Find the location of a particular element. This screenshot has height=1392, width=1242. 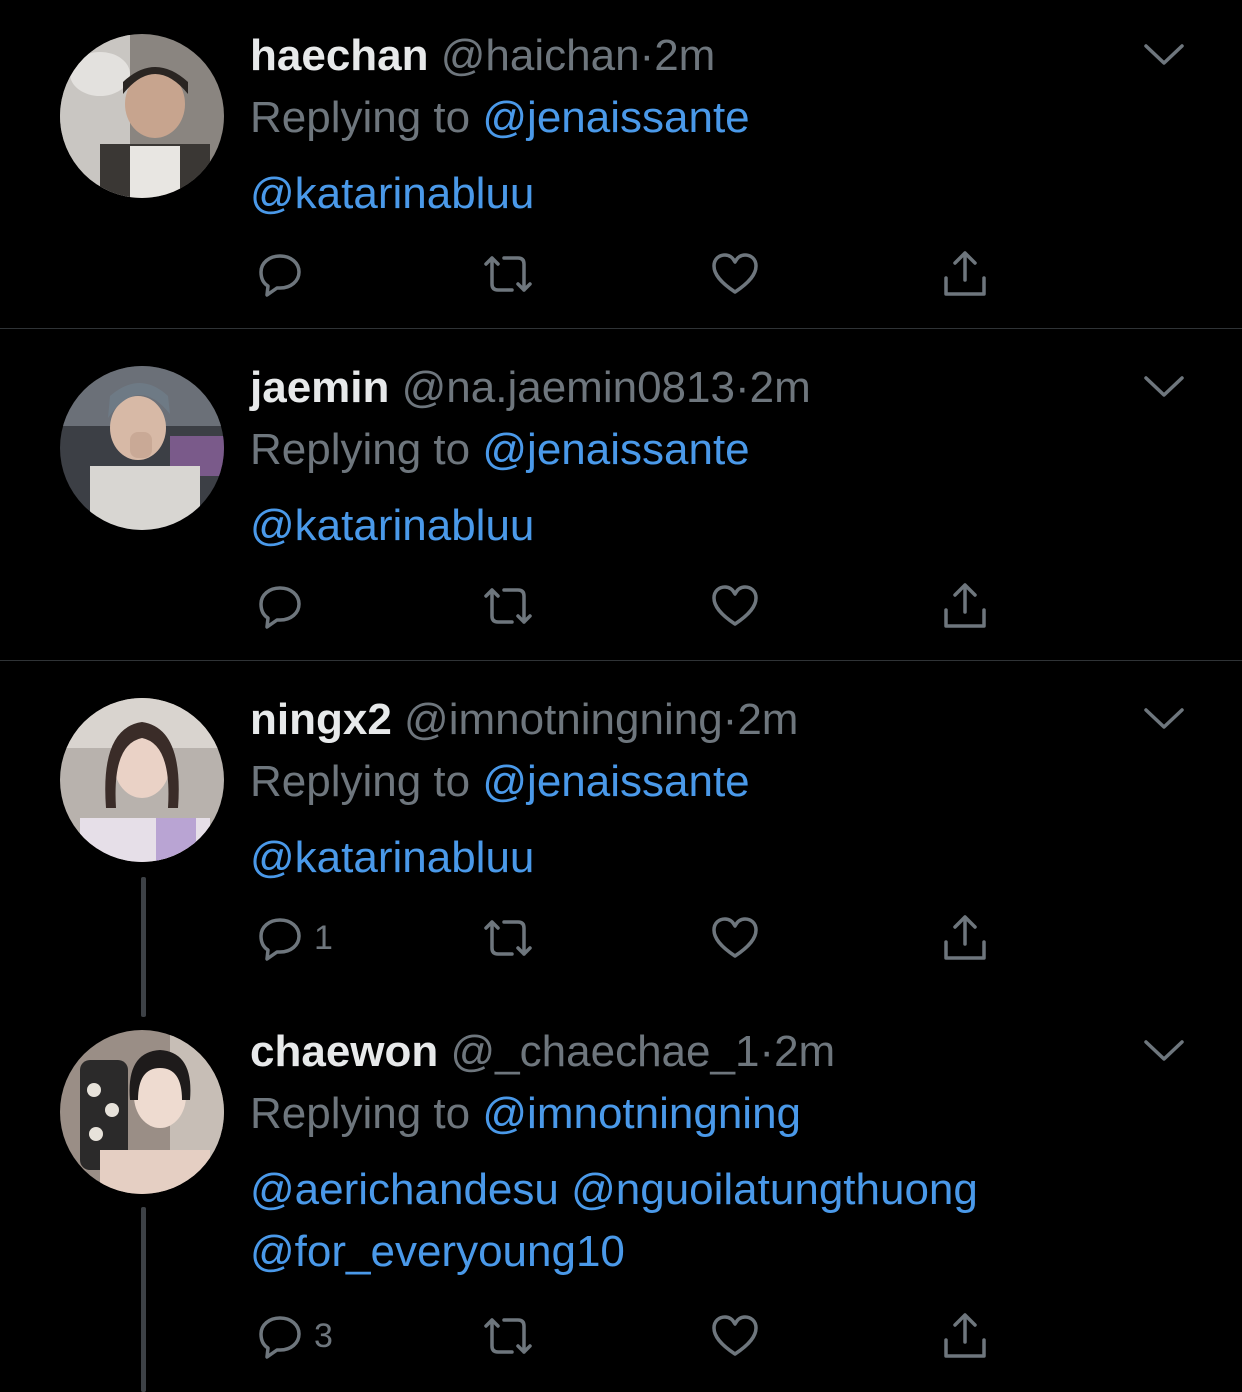

tweet-header: chaewon @_chaechae_1·2m is located at coordinates (542, 1052).